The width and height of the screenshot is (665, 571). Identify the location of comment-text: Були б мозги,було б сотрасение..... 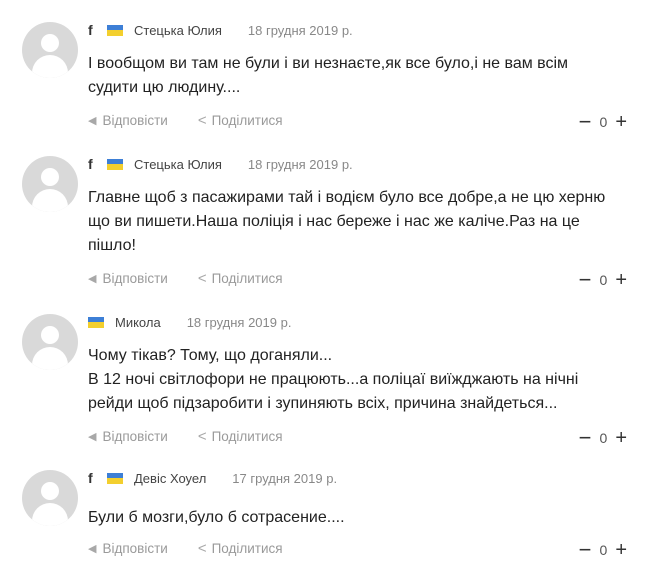
(216, 517).